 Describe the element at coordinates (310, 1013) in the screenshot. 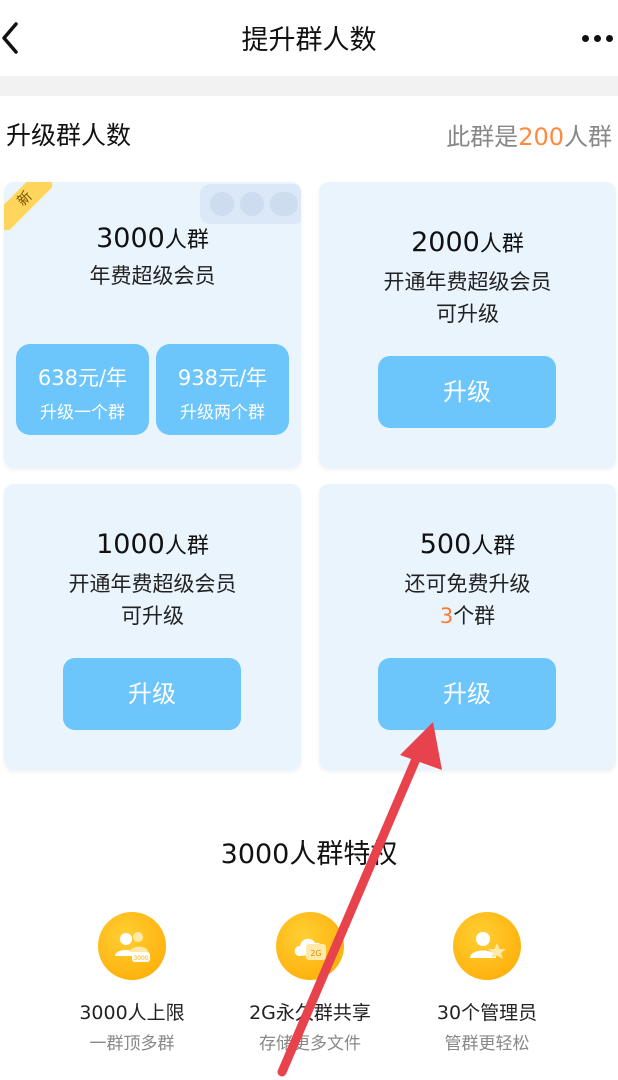

I see `privilege-name: 2G永久群共享` at that location.